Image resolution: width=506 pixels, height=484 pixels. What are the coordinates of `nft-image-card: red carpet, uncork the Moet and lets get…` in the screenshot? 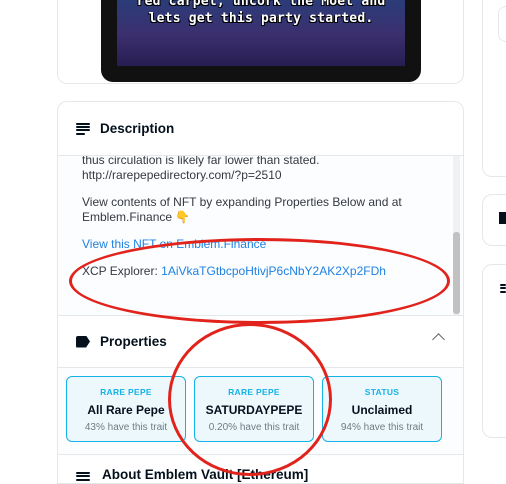 It's located at (260, 42).